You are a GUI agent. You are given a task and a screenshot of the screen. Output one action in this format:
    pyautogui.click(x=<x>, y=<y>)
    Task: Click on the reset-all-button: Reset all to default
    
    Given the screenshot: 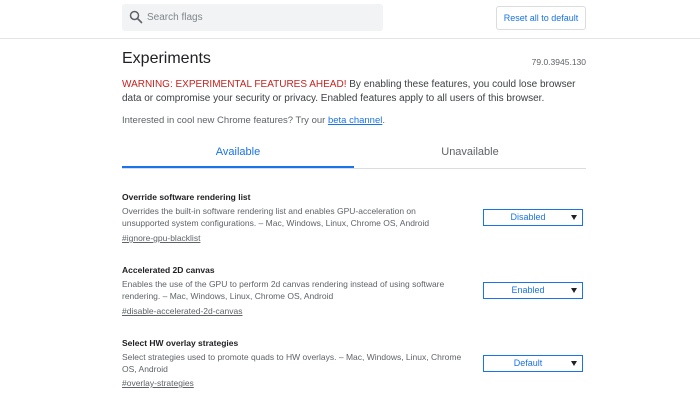 What is the action you would take?
    pyautogui.click(x=541, y=18)
    